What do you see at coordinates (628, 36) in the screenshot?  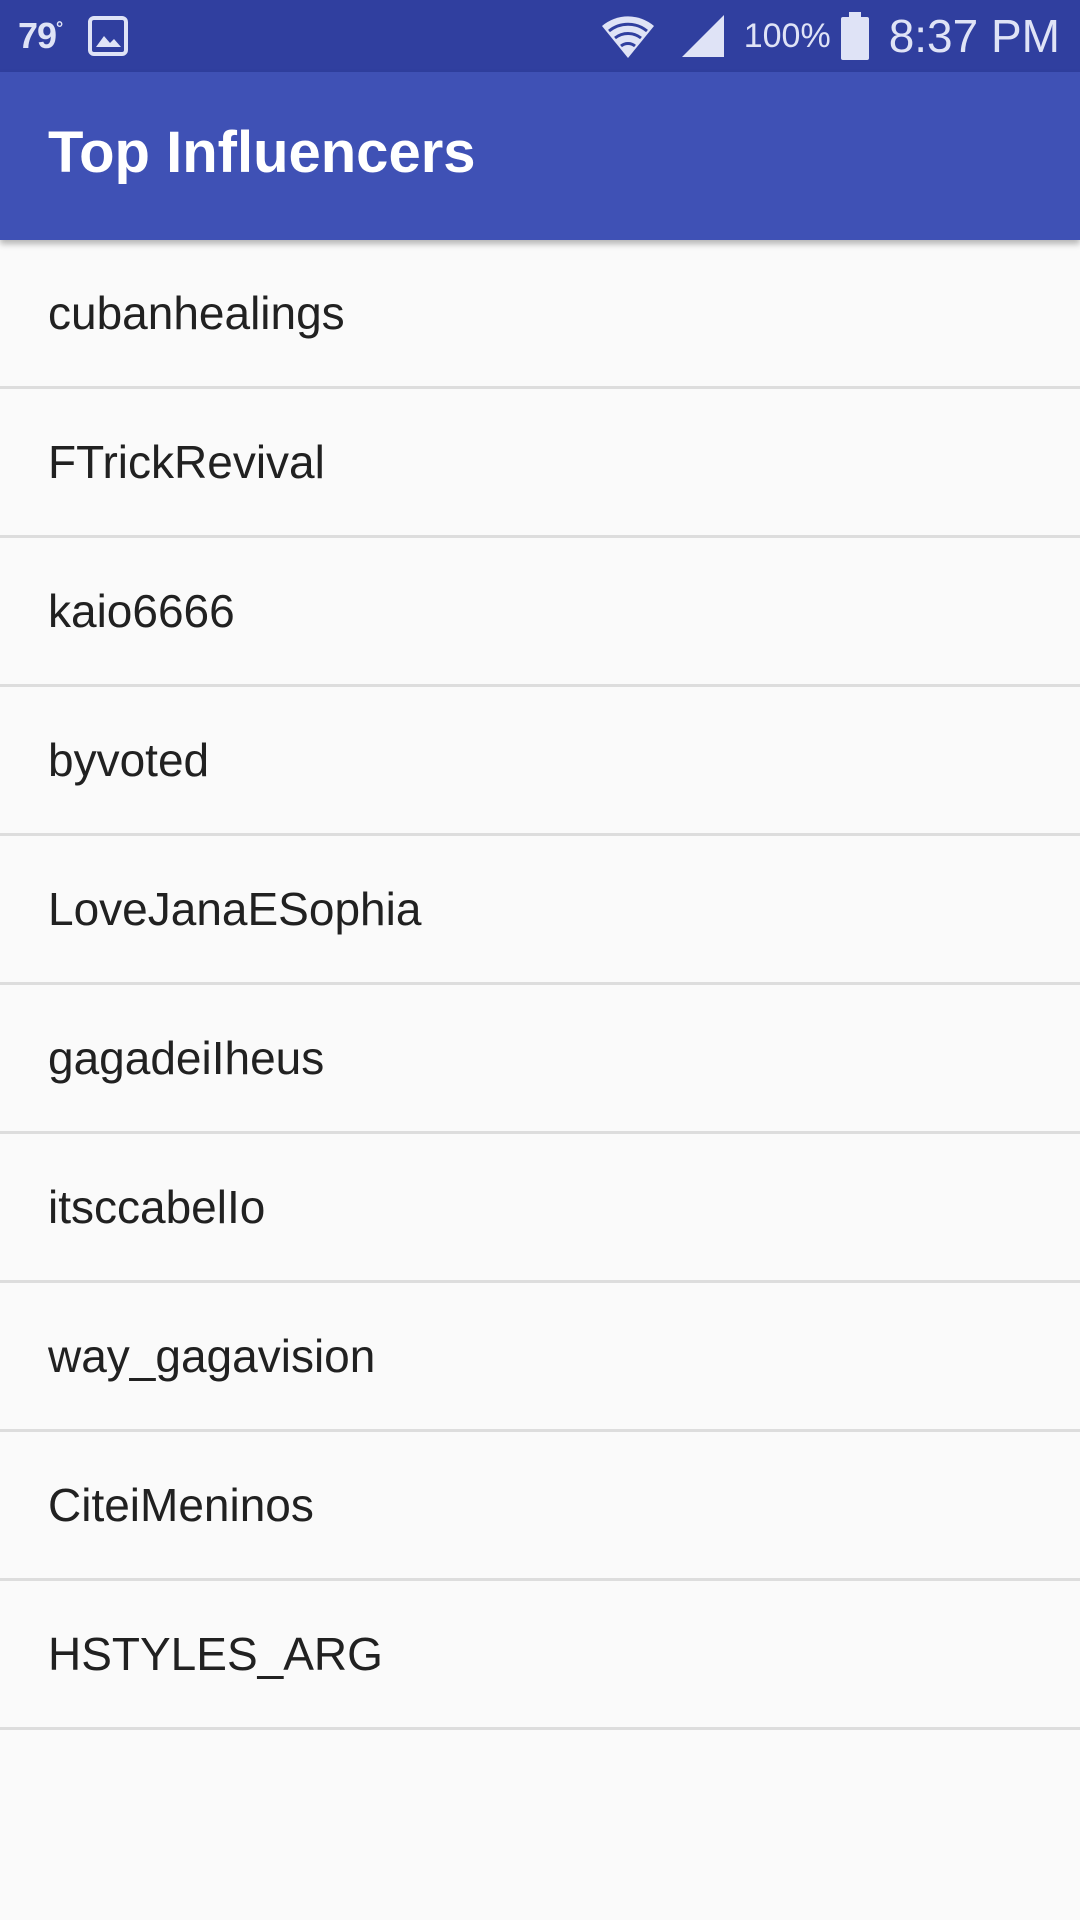 I see `wifi-icon` at bounding box center [628, 36].